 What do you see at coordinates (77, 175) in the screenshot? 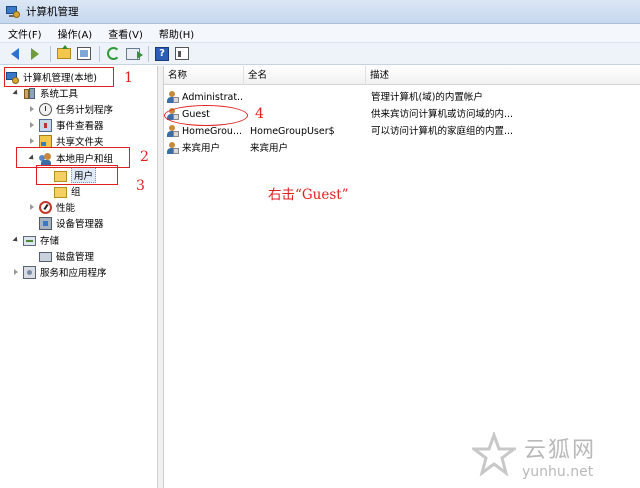
I see `annotation-box-users` at bounding box center [77, 175].